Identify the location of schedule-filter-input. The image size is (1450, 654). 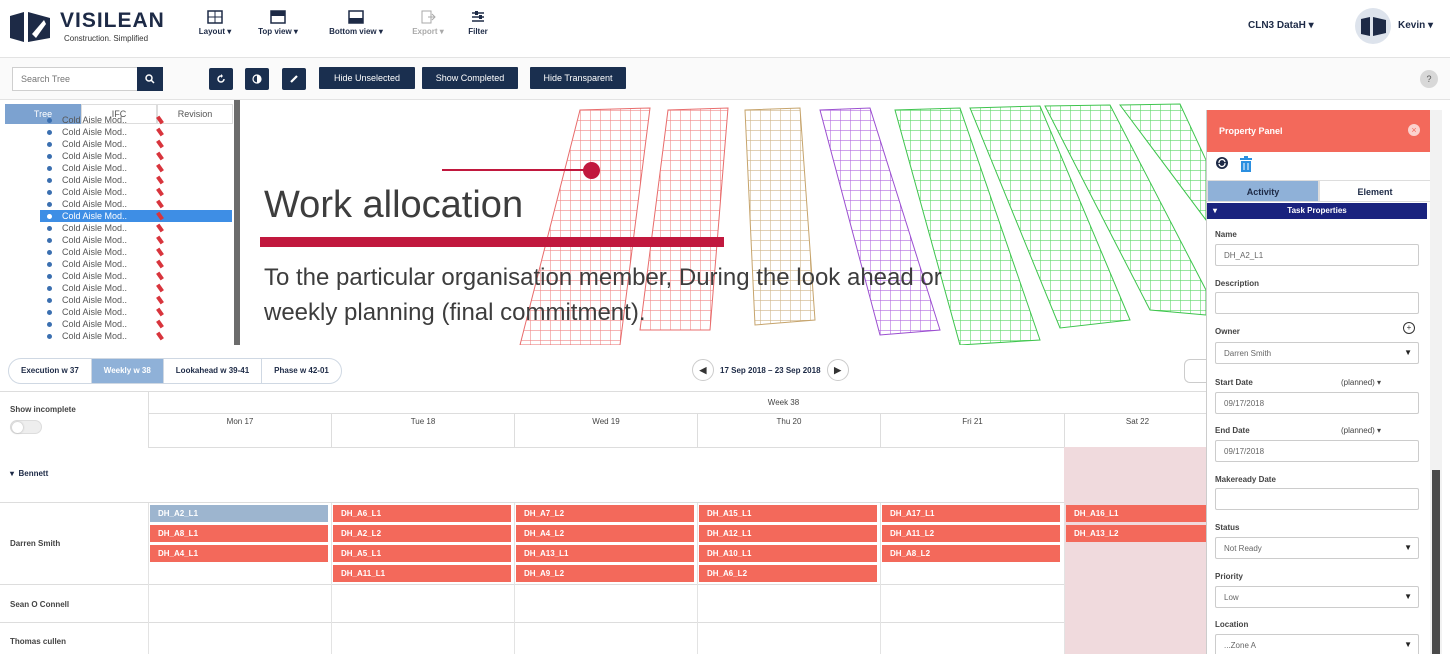
(1195, 371).